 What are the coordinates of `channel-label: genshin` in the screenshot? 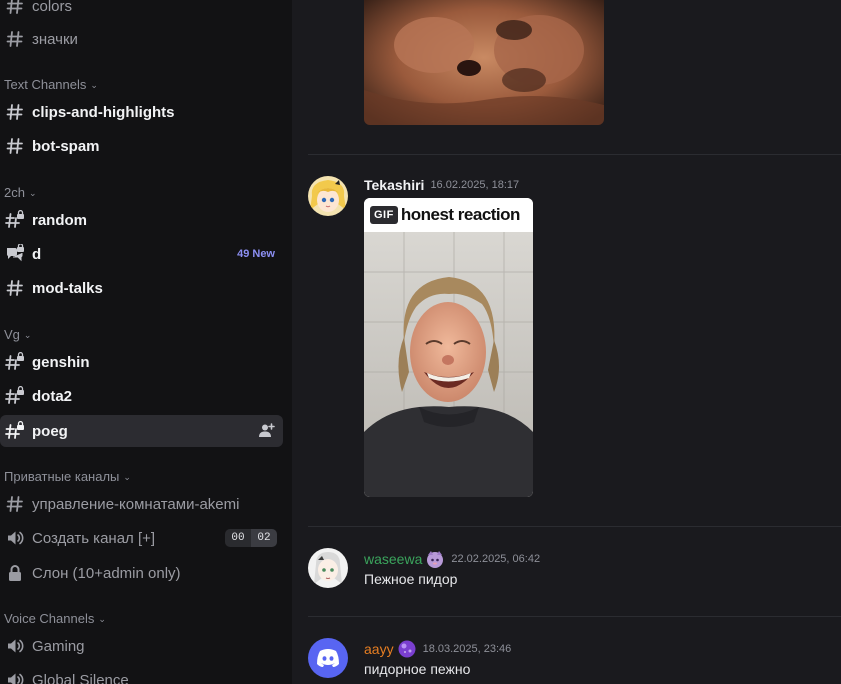 It's located at (61, 362).